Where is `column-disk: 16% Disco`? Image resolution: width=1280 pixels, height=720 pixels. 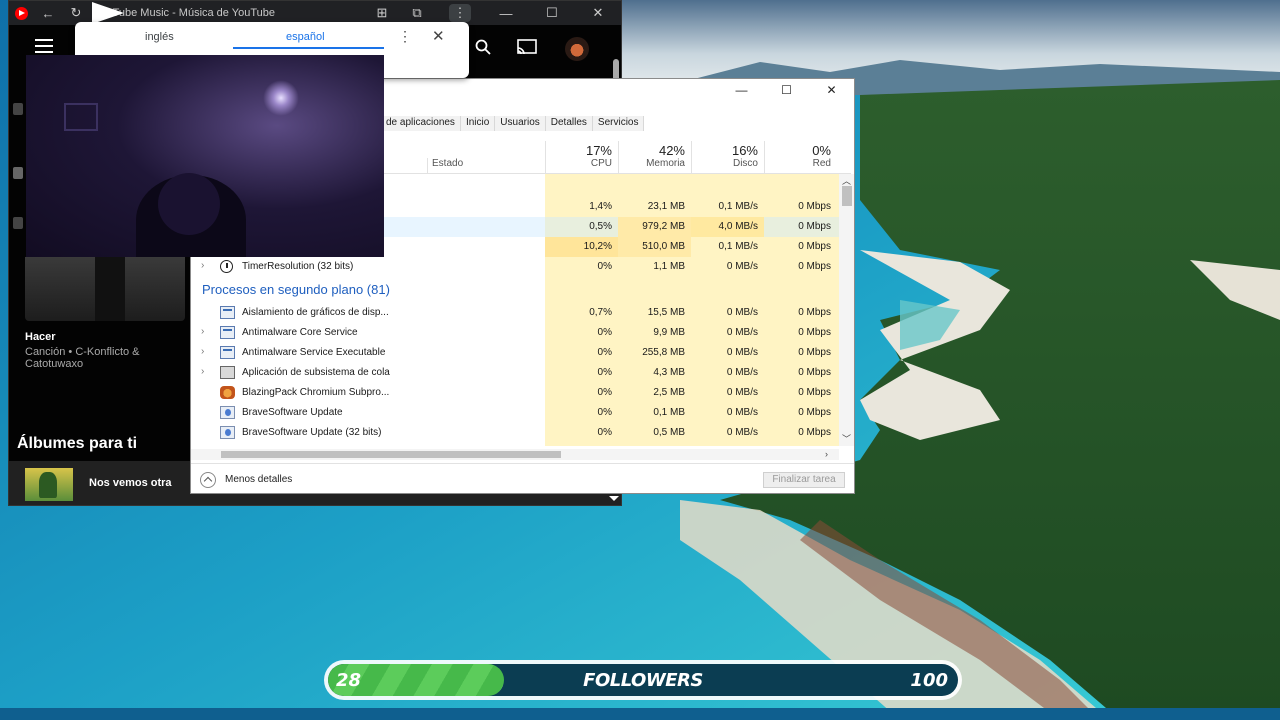 column-disk: 16% Disco is located at coordinates (727, 157).